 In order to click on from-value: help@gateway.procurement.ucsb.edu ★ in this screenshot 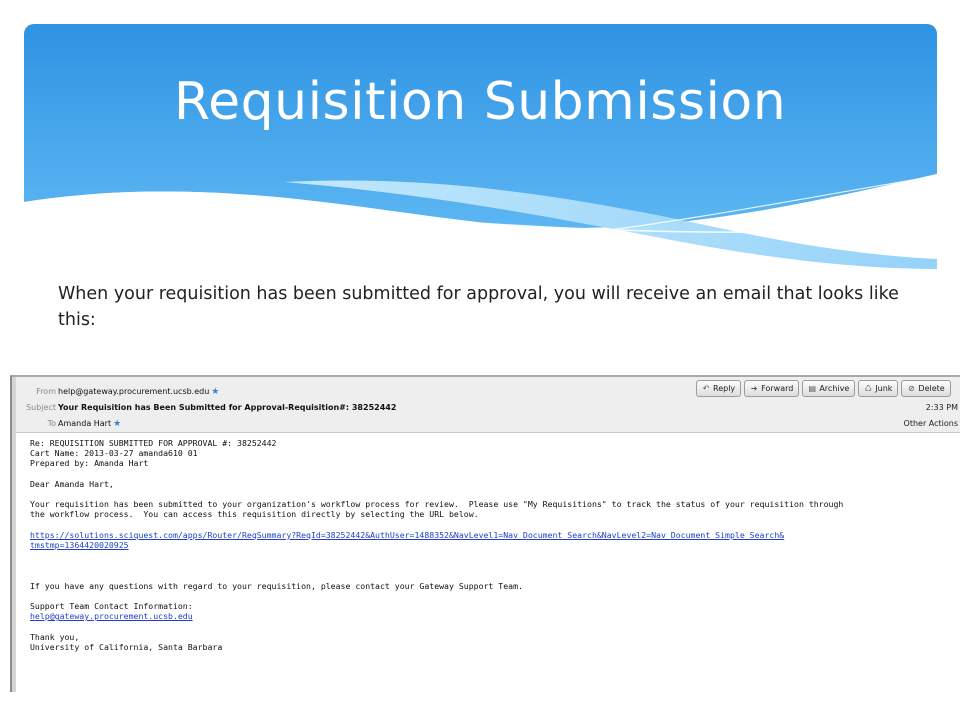, I will do `click(138, 392)`.